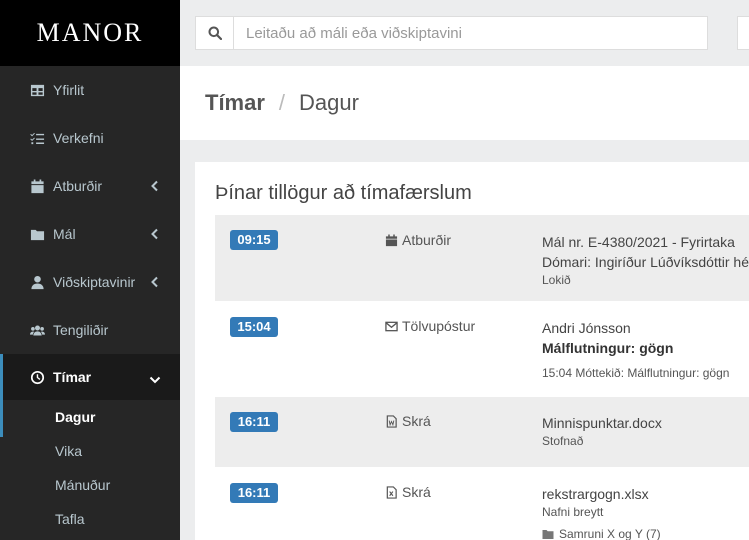 Image resolution: width=749 pixels, height=540 pixels. Describe the element at coordinates (90, 519) in the screenshot. I see `sidebar-subitem-tafla: Tafla` at that location.